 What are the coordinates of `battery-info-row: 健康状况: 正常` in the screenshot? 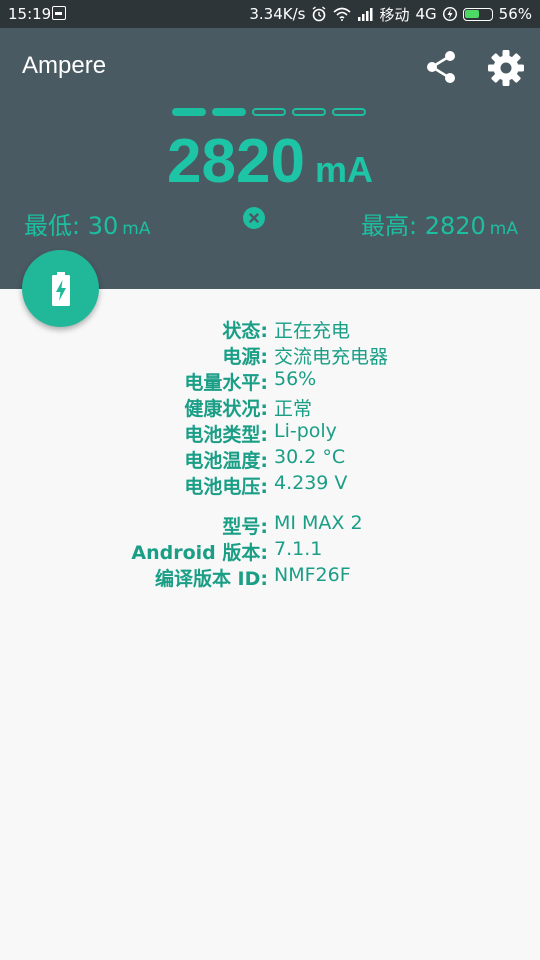 It's located at (270, 406).